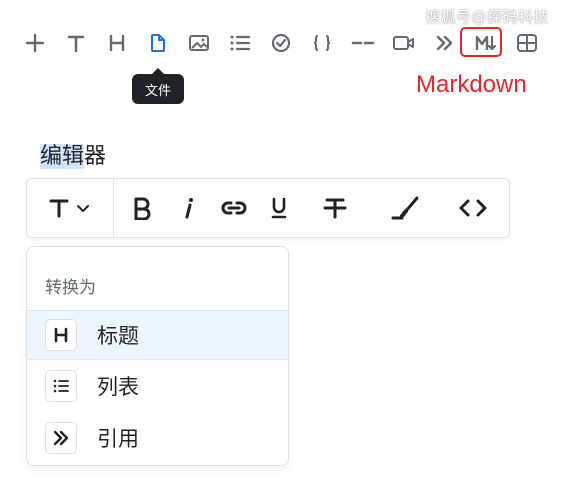 This screenshot has width=563, height=483. Describe the element at coordinates (406, 208) in the screenshot. I see `highlight-icon` at that location.